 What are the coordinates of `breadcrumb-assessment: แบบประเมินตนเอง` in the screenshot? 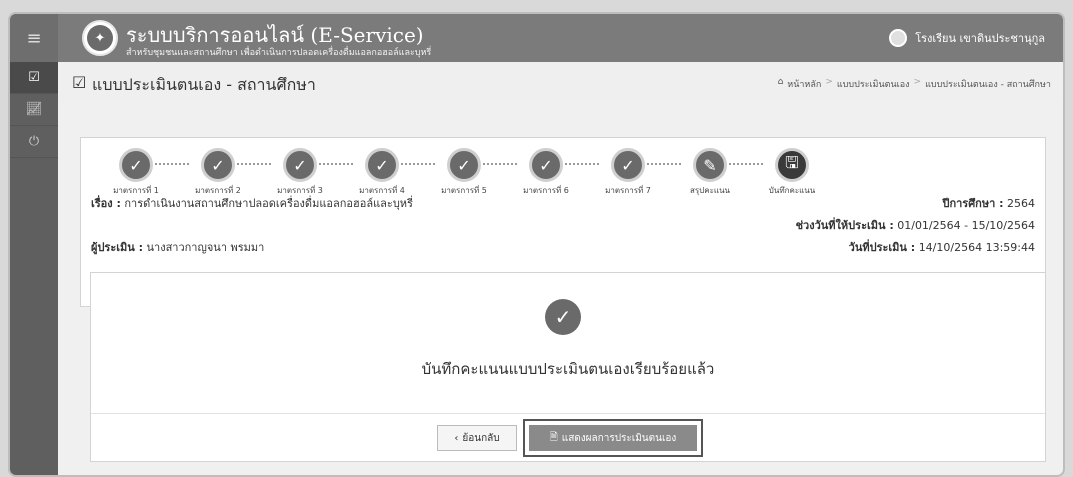 It's located at (873, 84).